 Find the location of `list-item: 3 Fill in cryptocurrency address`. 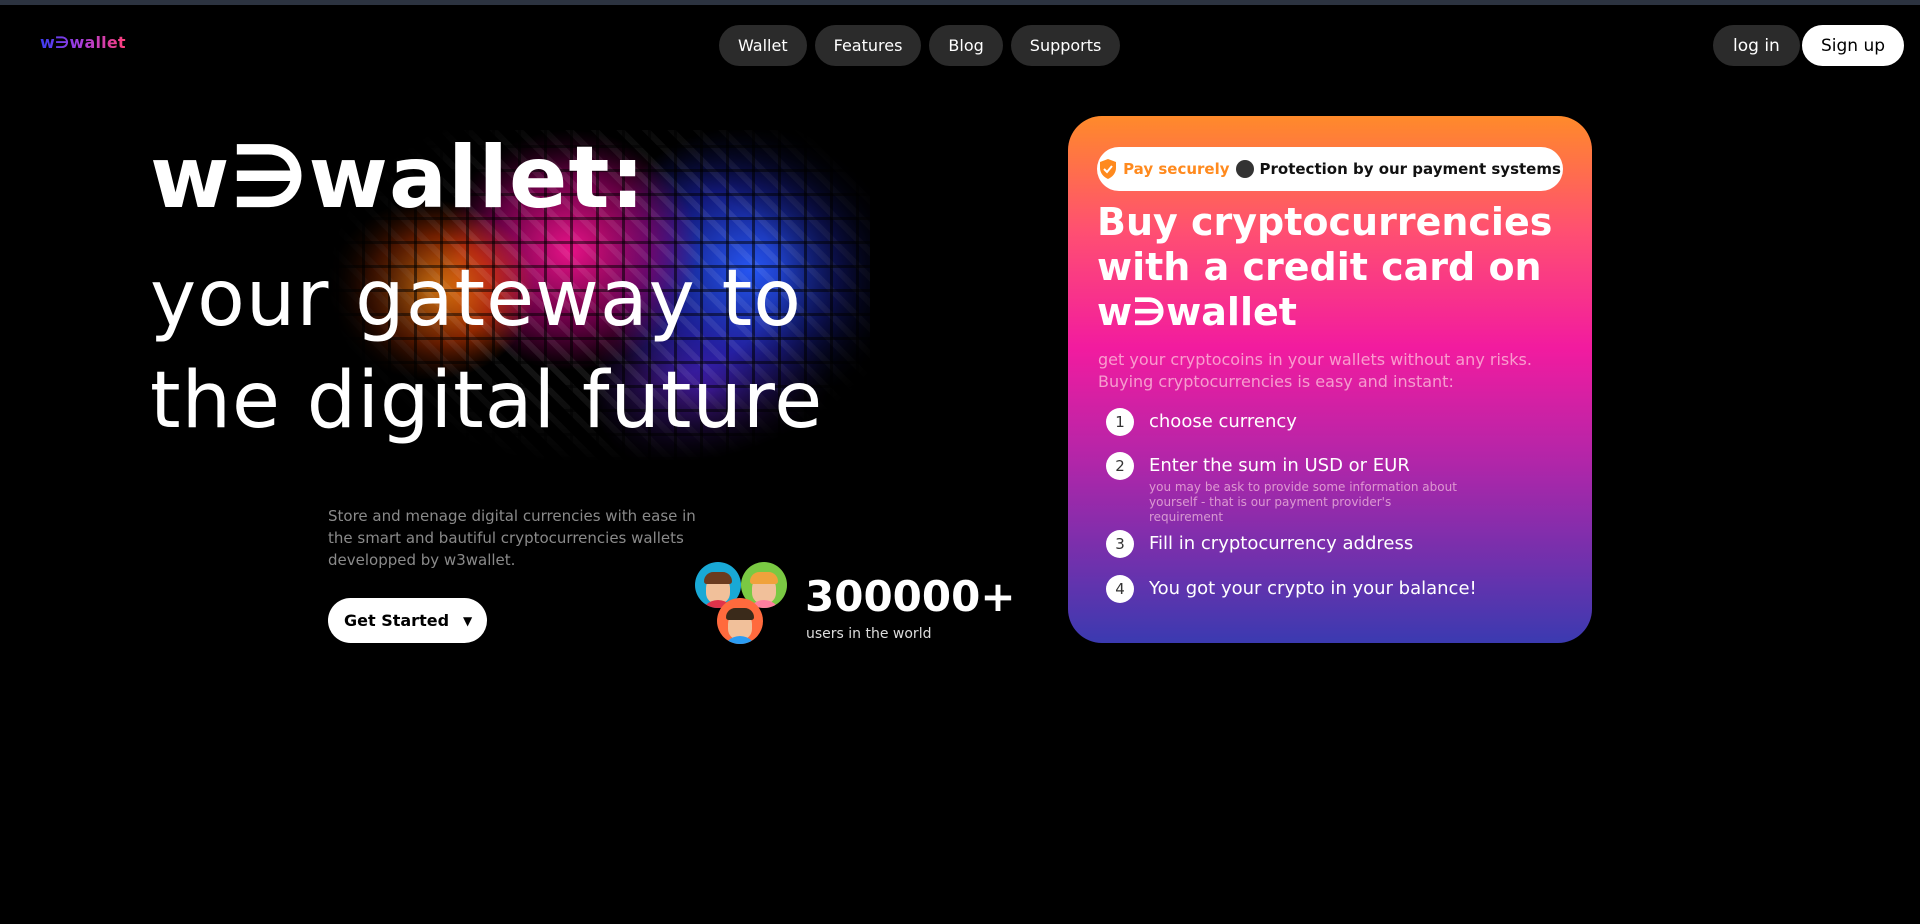

list-item: 3 Fill in cryptocurrency address is located at coordinates (1259, 544).